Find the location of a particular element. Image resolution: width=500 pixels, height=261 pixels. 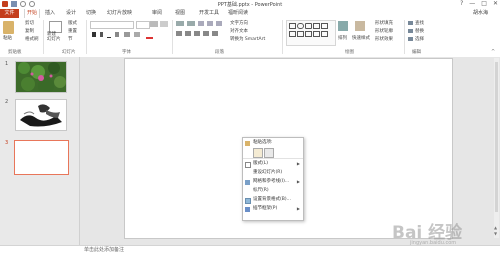

format-painter-button: 格式刷 is located at coordinates (32, 39).